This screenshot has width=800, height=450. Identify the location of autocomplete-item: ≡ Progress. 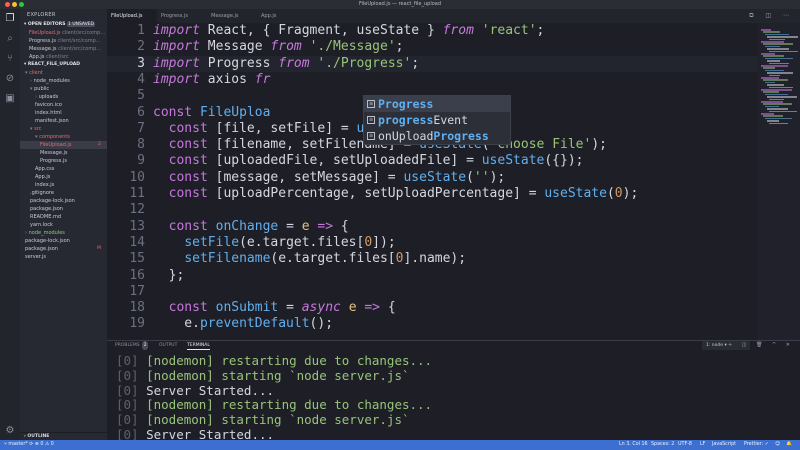
(437, 104).